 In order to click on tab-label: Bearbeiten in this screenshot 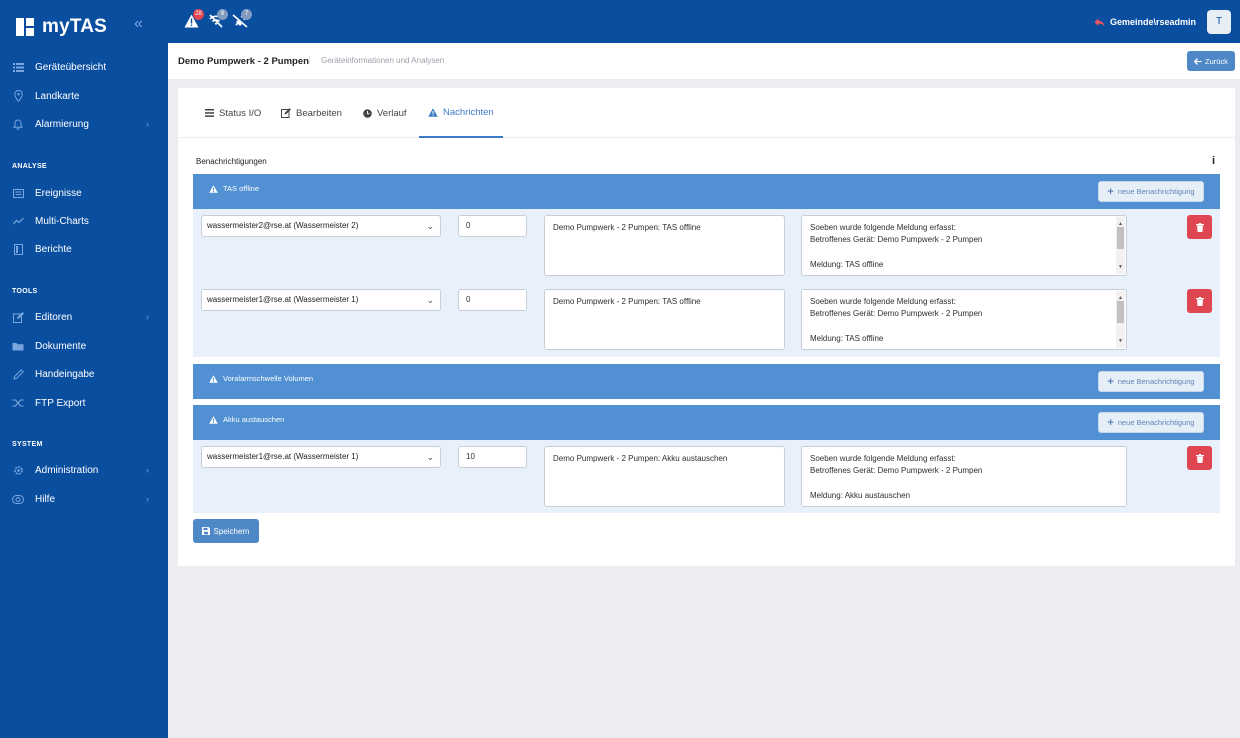, I will do `click(319, 113)`.